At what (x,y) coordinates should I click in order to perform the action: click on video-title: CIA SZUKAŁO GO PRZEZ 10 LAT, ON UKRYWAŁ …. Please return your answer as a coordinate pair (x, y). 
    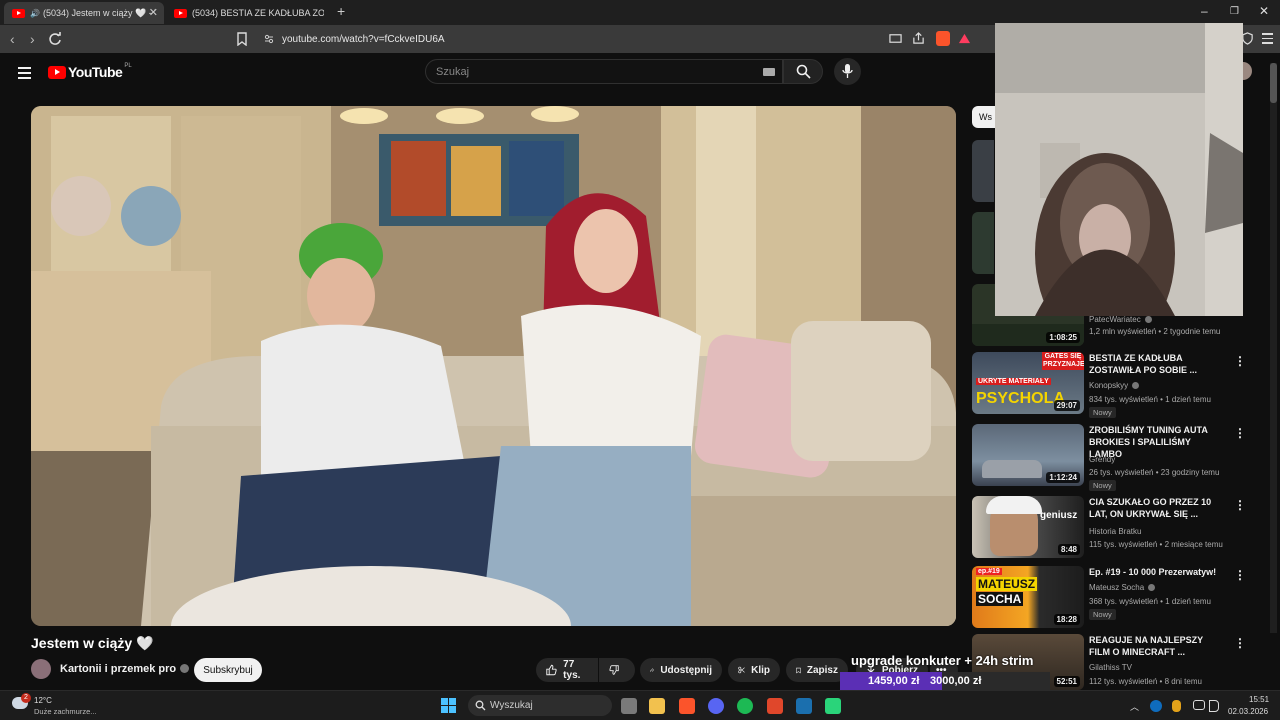
    Looking at the image, I should click on (1155, 508).